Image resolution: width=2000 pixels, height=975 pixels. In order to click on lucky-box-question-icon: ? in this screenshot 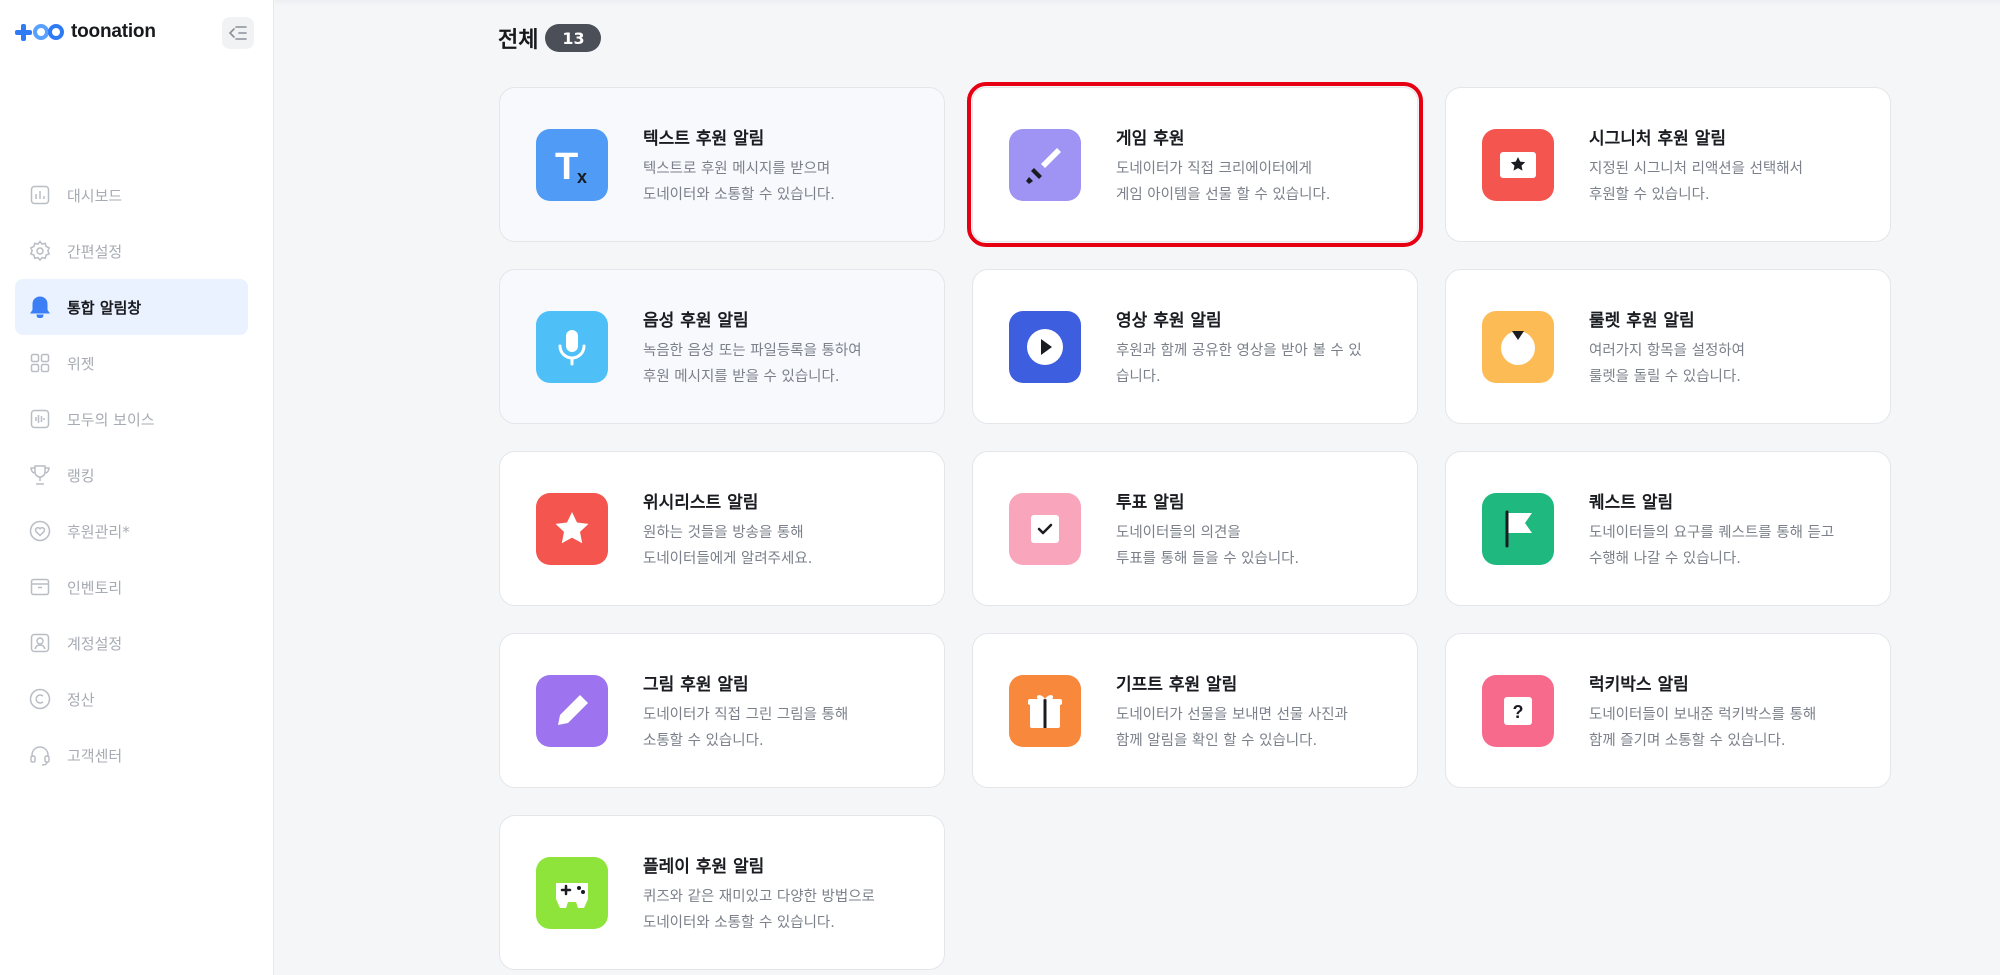, I will do `click(1518, 711)`.